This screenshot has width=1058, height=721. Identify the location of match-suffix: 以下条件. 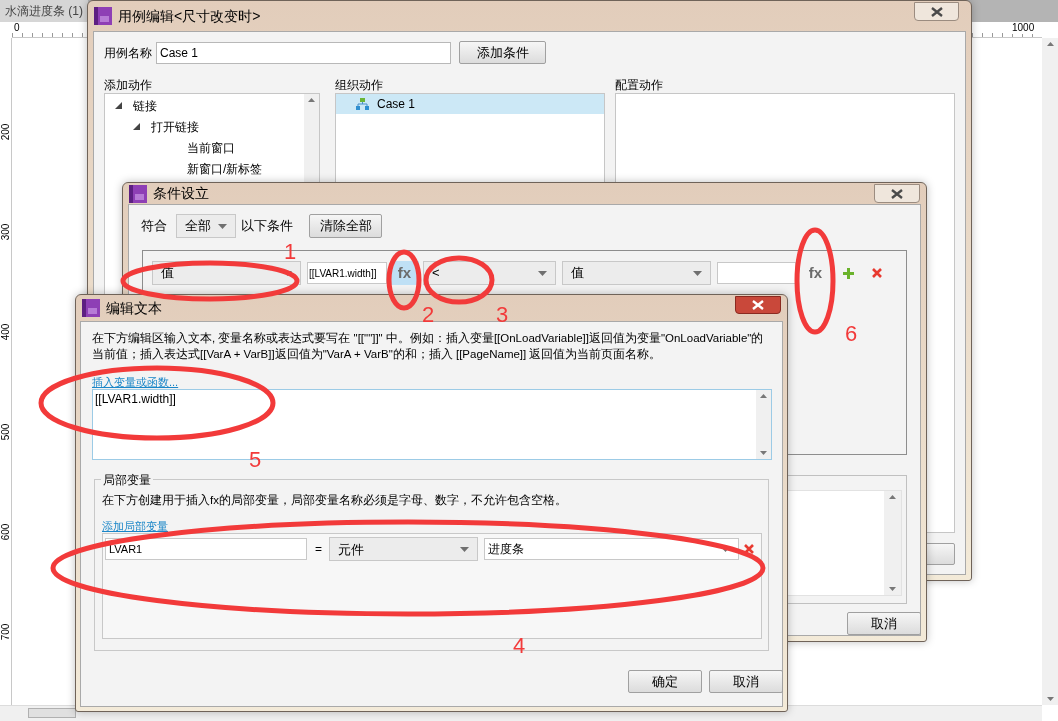
(267, 226).